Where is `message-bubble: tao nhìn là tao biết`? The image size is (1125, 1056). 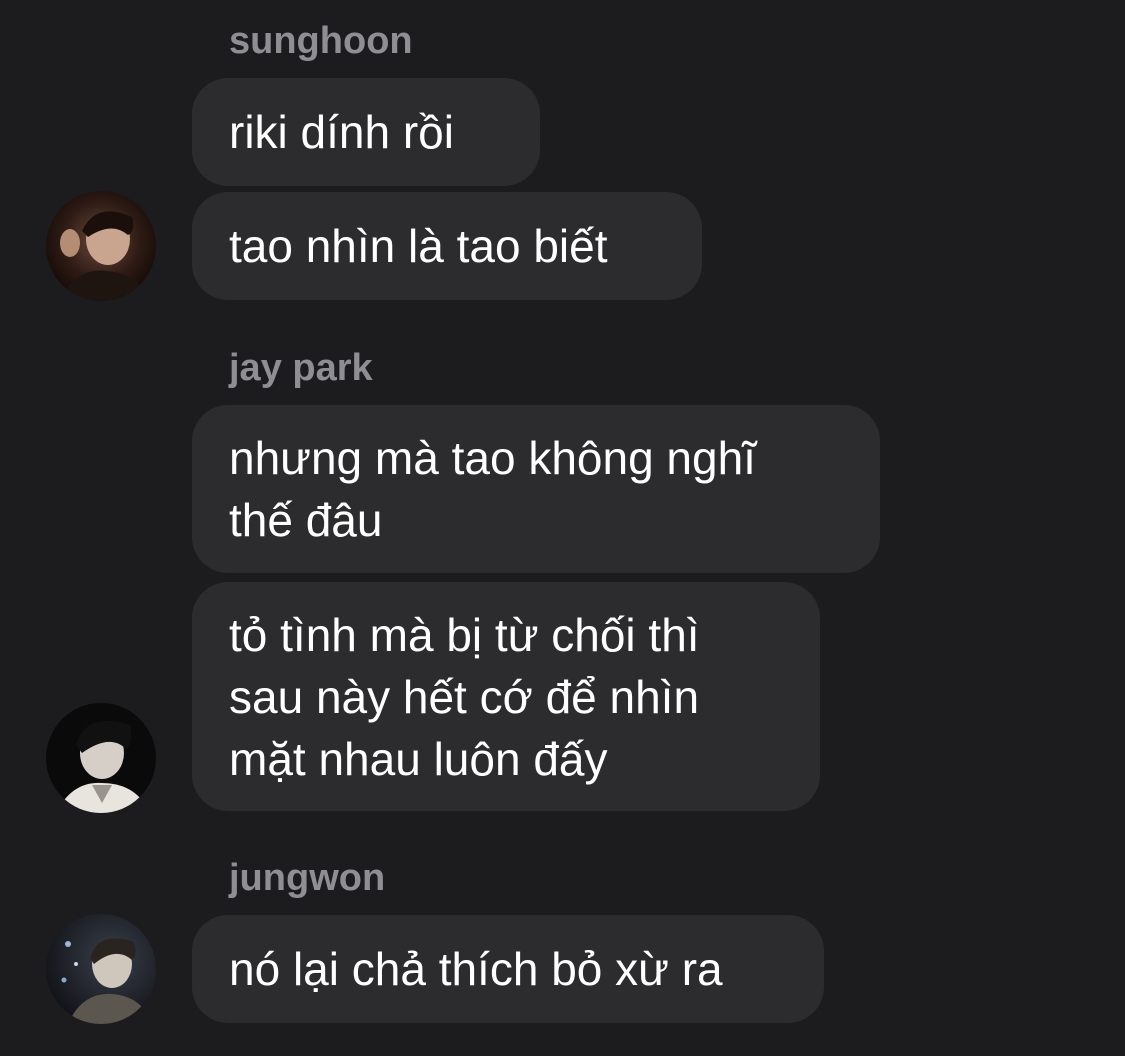 message-bubble: tao nhìn là tao biết is located at coordinates (447, 246).